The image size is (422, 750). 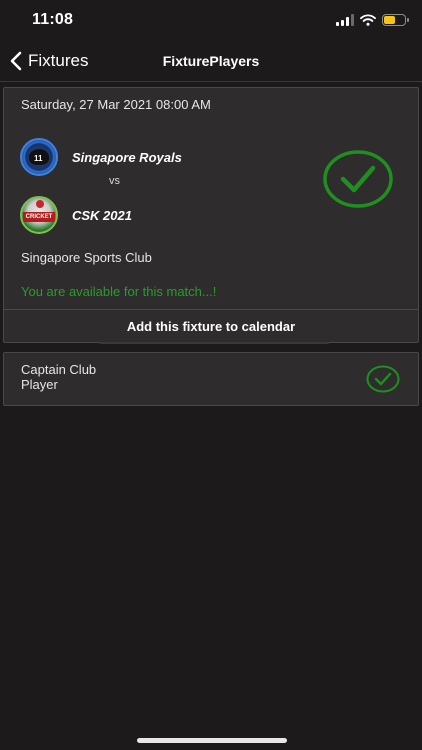 I want to click on battery-fill, so click(x=389, y=20).